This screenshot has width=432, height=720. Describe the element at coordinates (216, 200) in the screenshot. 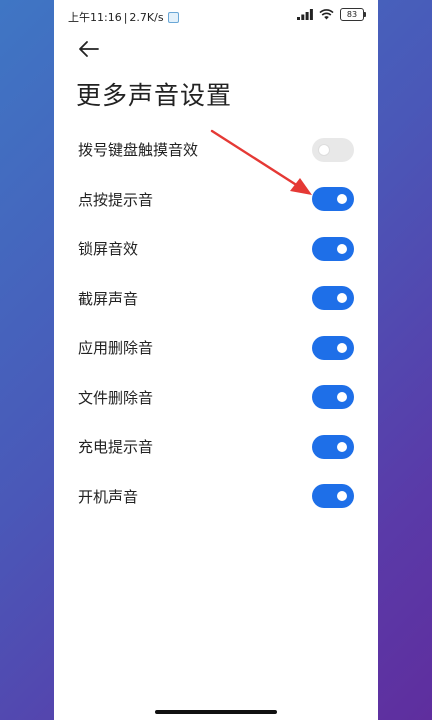

I see `setting-row: 点按提示音` at that location.